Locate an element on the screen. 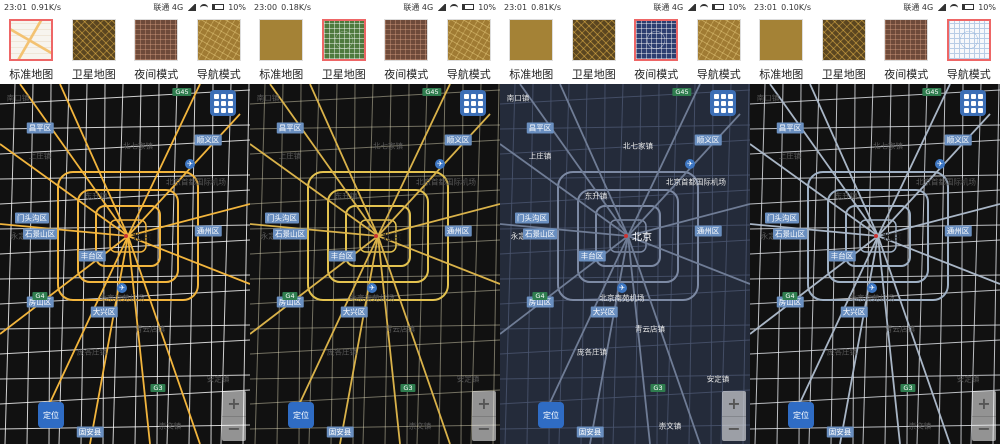  status-time: 23:01 is located at coordinates (516, 7).